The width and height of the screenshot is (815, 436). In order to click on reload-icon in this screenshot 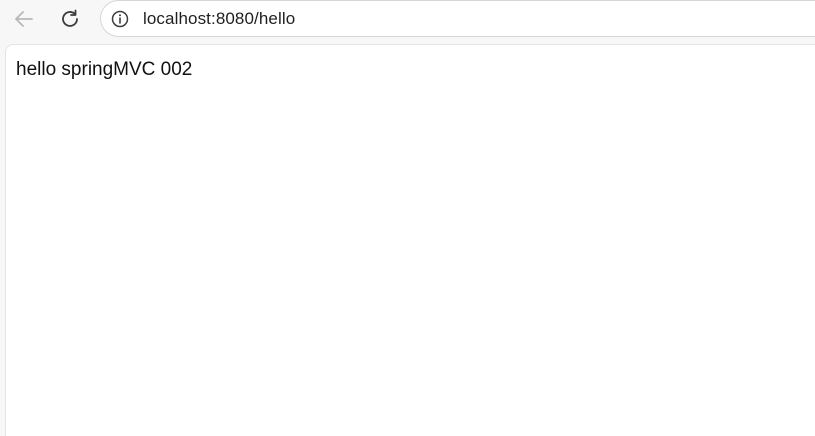, I will do `click(70, 18)`.